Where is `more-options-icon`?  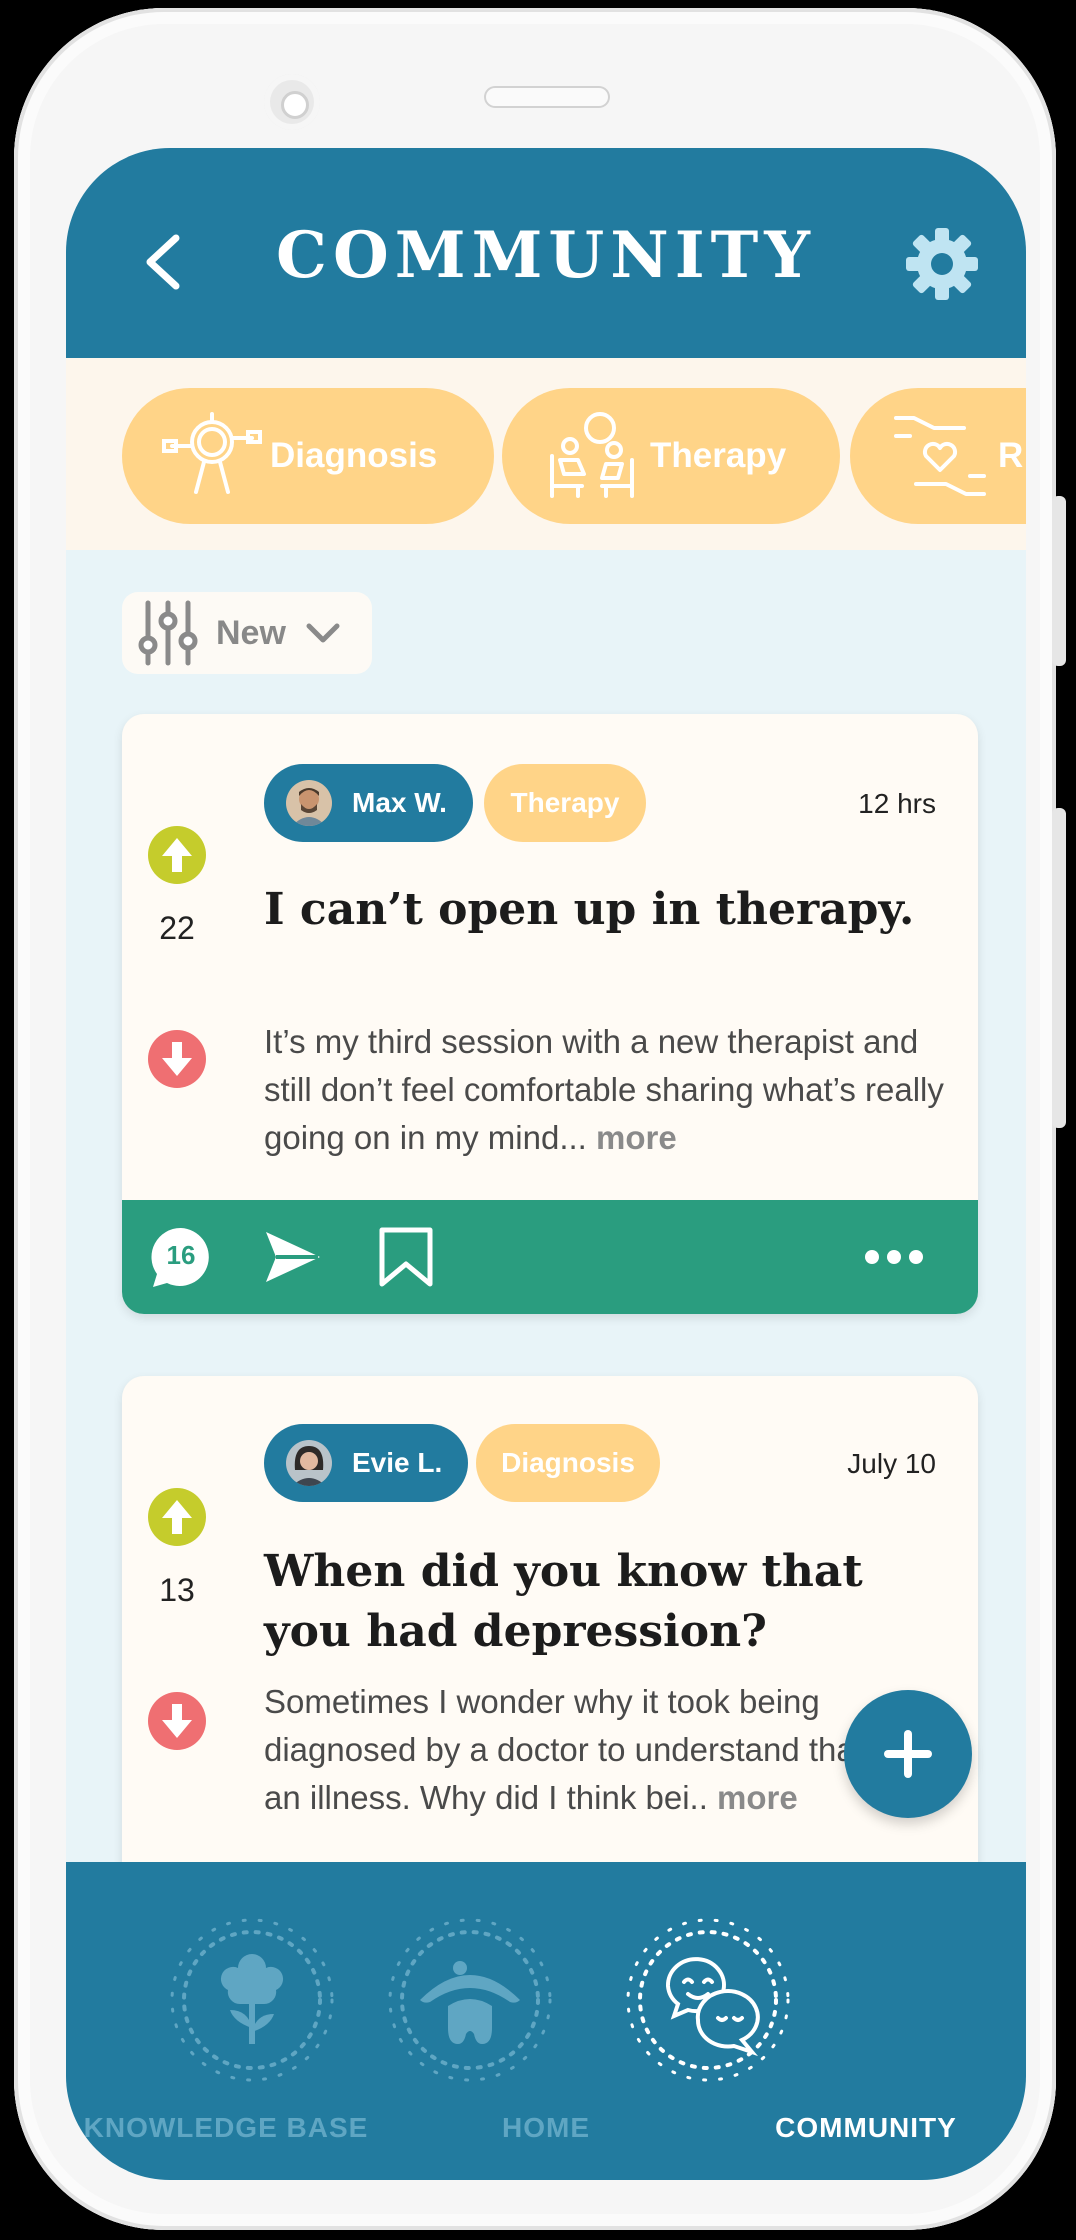 more-options-icon is located at coordinates (894, 1257).